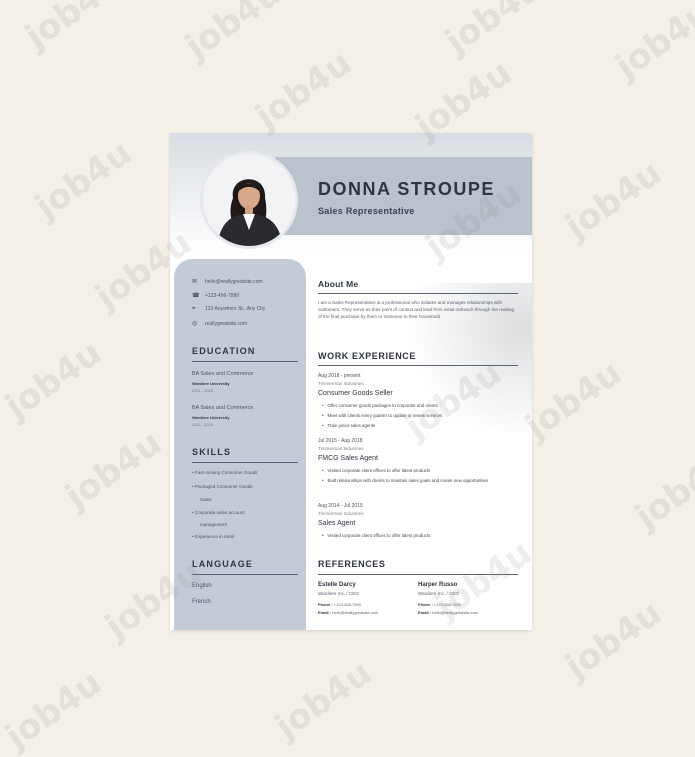  I want to click on references-heading: REFERENCES, so click(352, 564).